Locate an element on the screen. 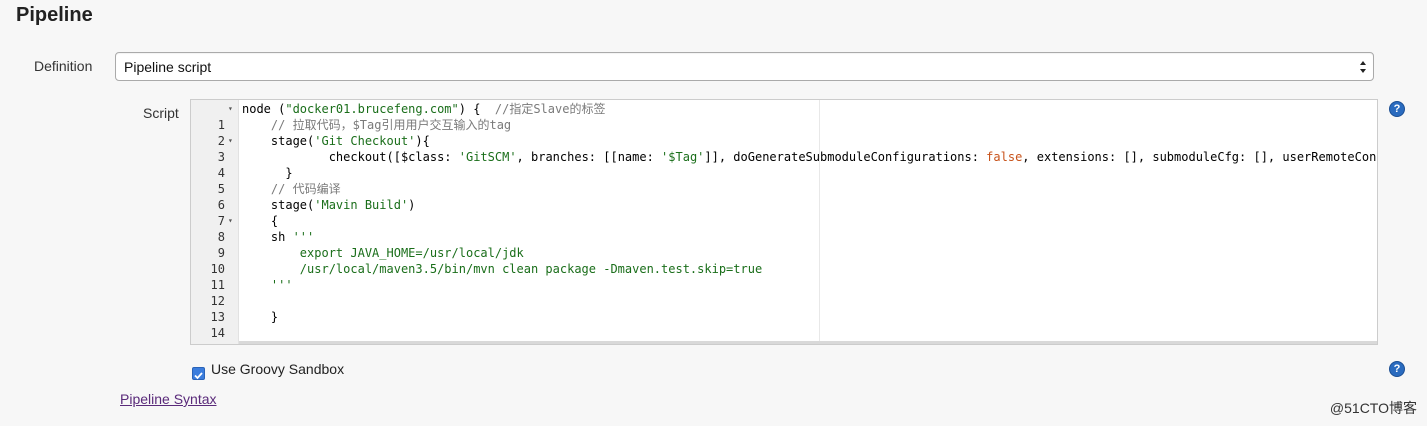 The image size is (1427, 426). code-line: 3 ▾ stage('Git Checkout'){ is located at coordinates (784, 148).